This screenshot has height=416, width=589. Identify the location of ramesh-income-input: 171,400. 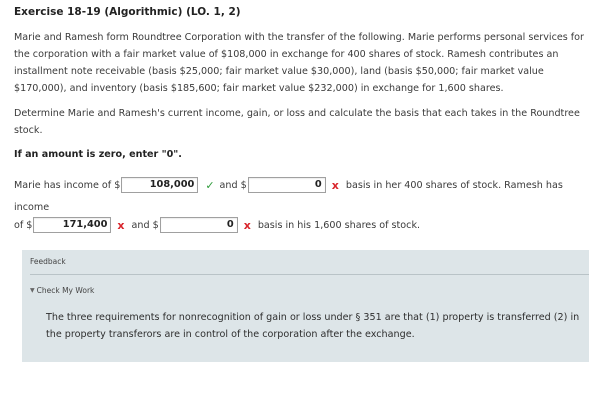
(72, 225).